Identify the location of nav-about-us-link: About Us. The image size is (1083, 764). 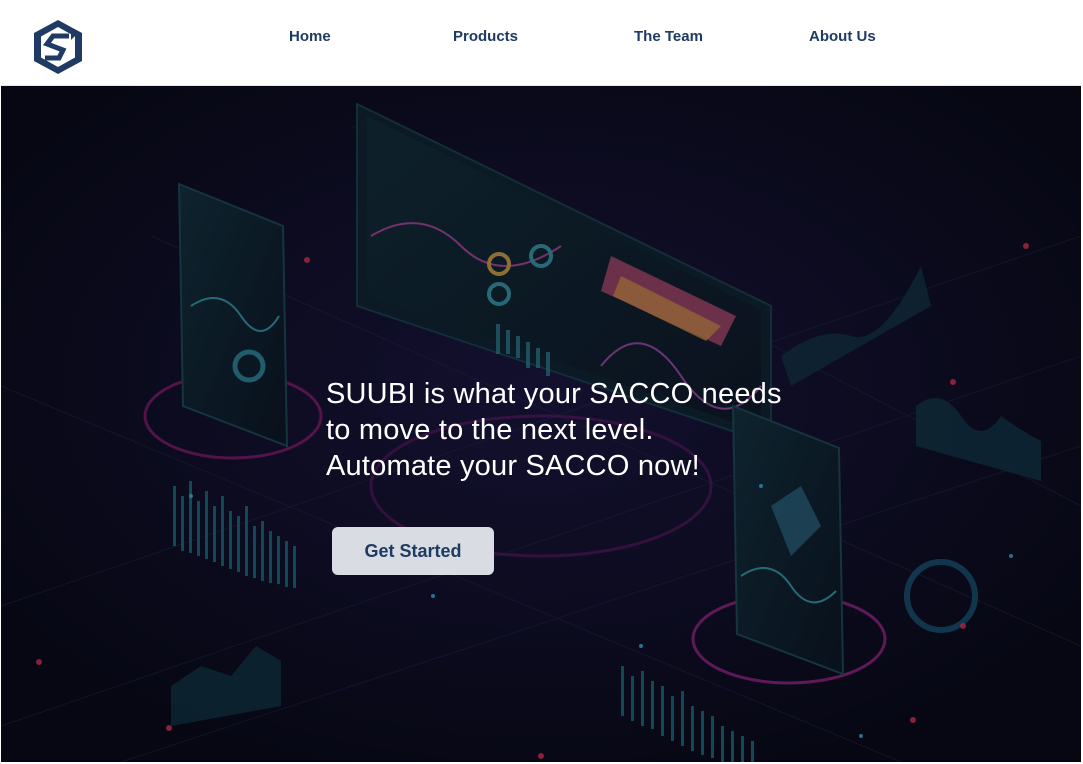
(842, 36).